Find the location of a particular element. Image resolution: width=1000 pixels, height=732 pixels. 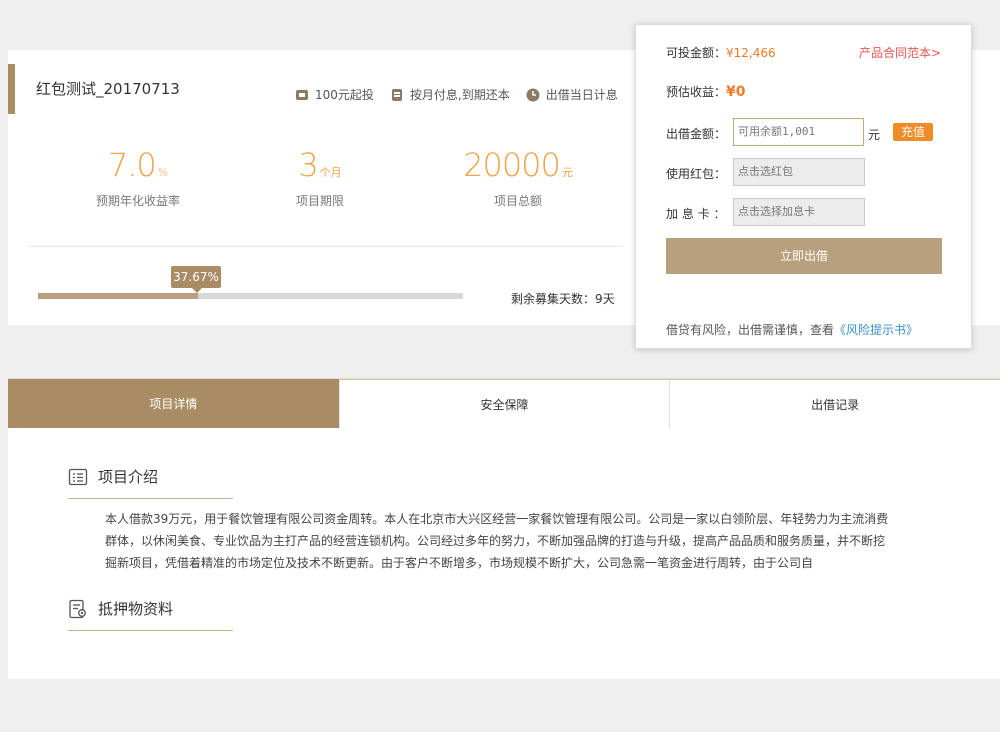

risk-disclosure-link: 《风险提示书》 is located at coordinates (876, 330).